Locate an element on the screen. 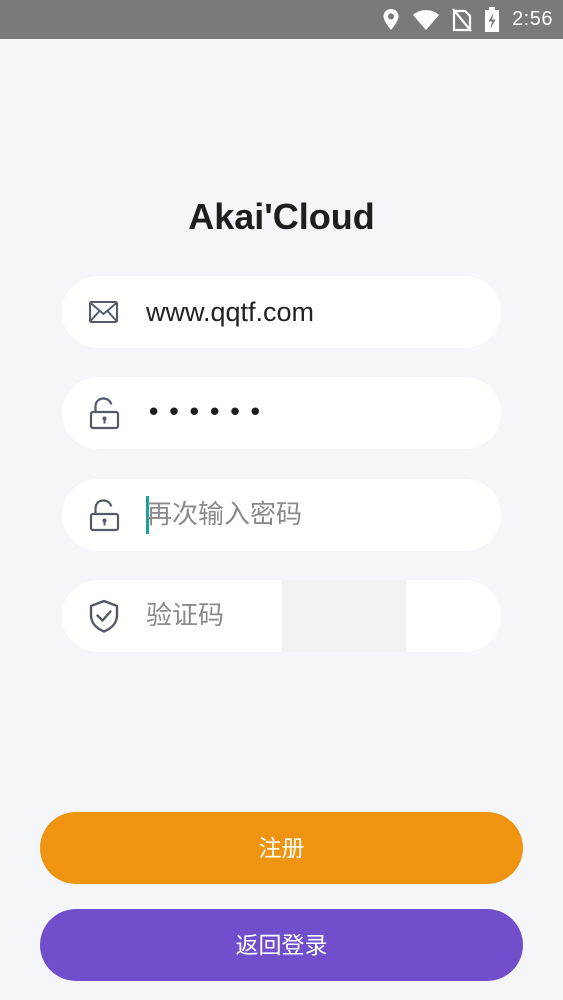 The image size is (563, 1000). battery-charging-icon is located at coordinates (492, 19).